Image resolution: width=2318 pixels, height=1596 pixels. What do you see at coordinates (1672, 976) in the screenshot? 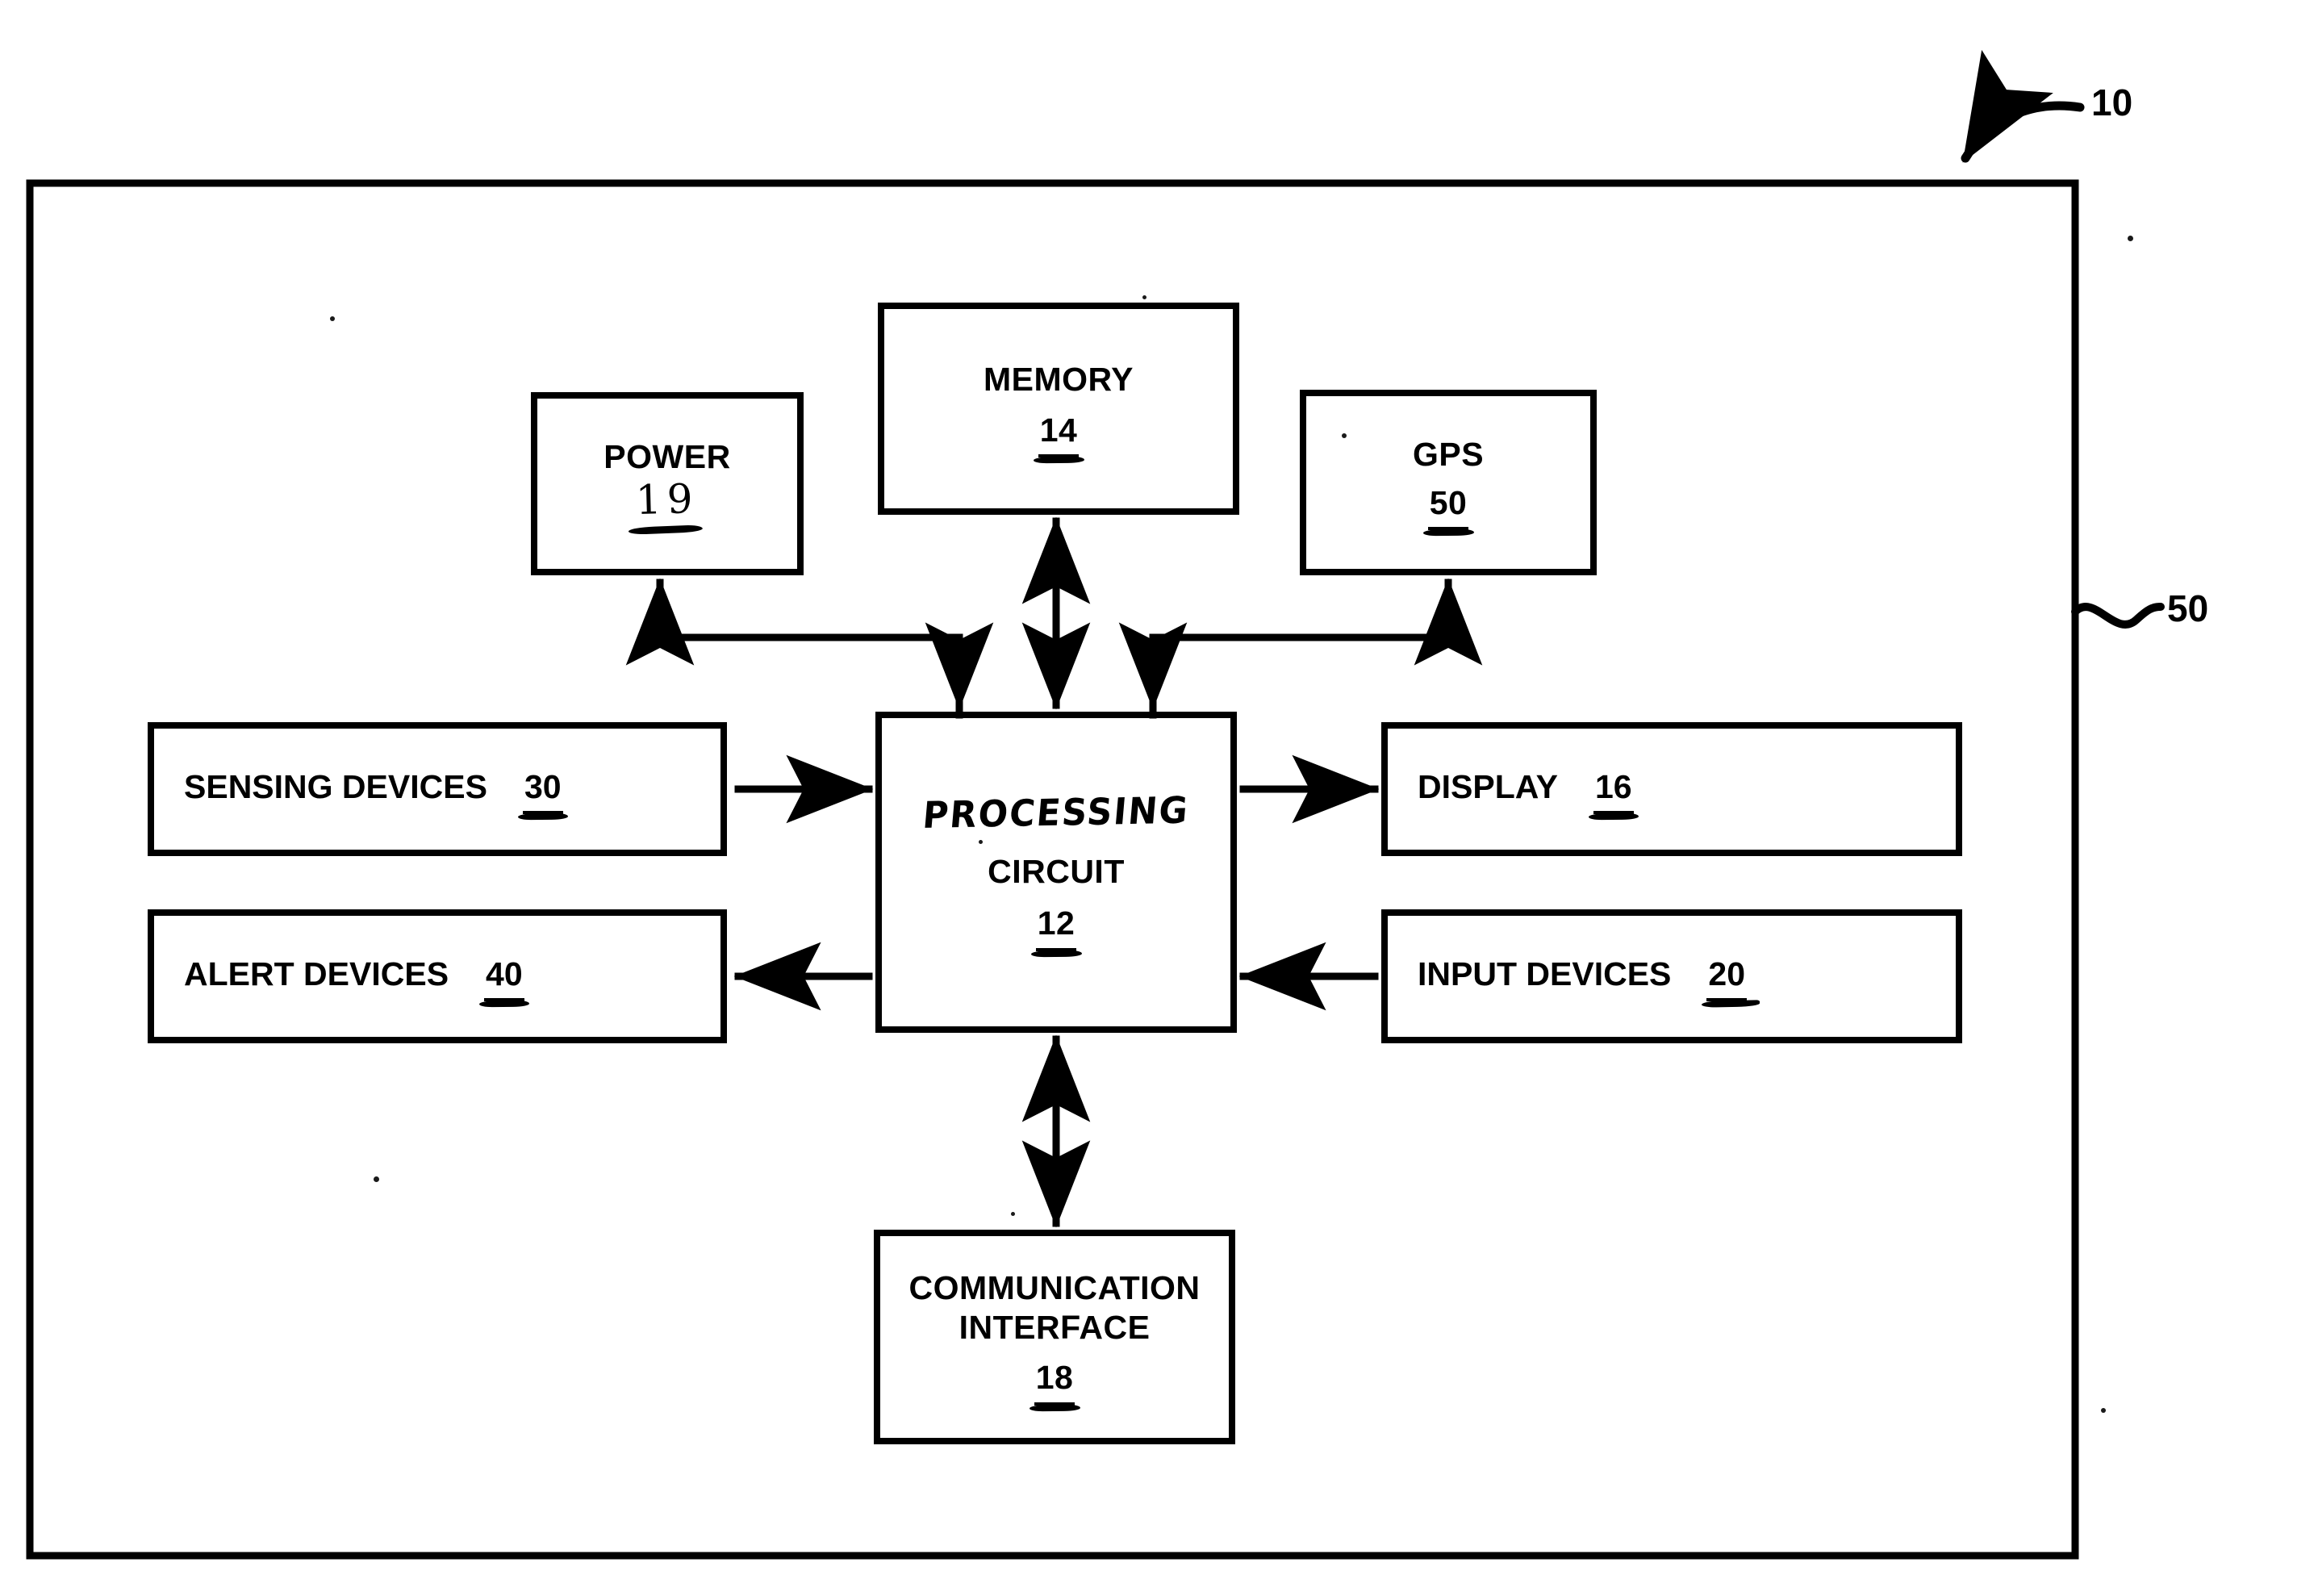
I see `box-input` at bounding box center [1672, 976].